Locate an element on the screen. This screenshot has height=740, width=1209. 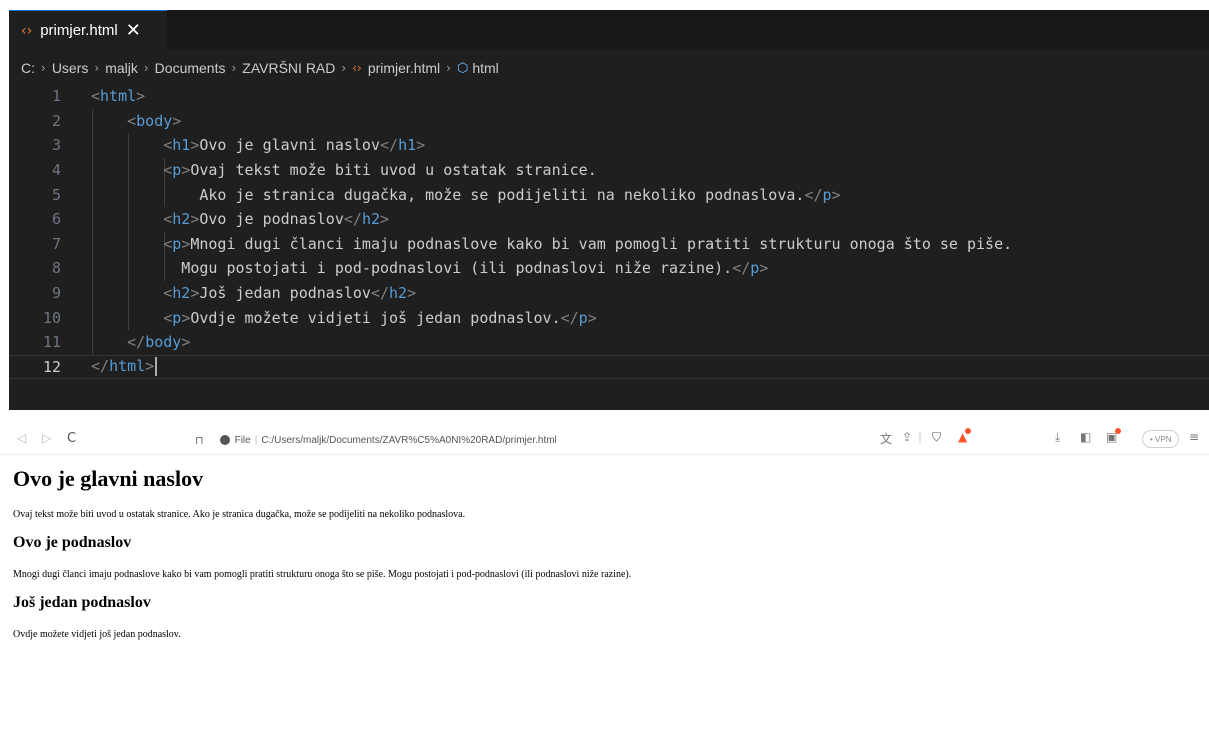
element-symbol-icon: ⬡ is located at coordinates (462, 68).